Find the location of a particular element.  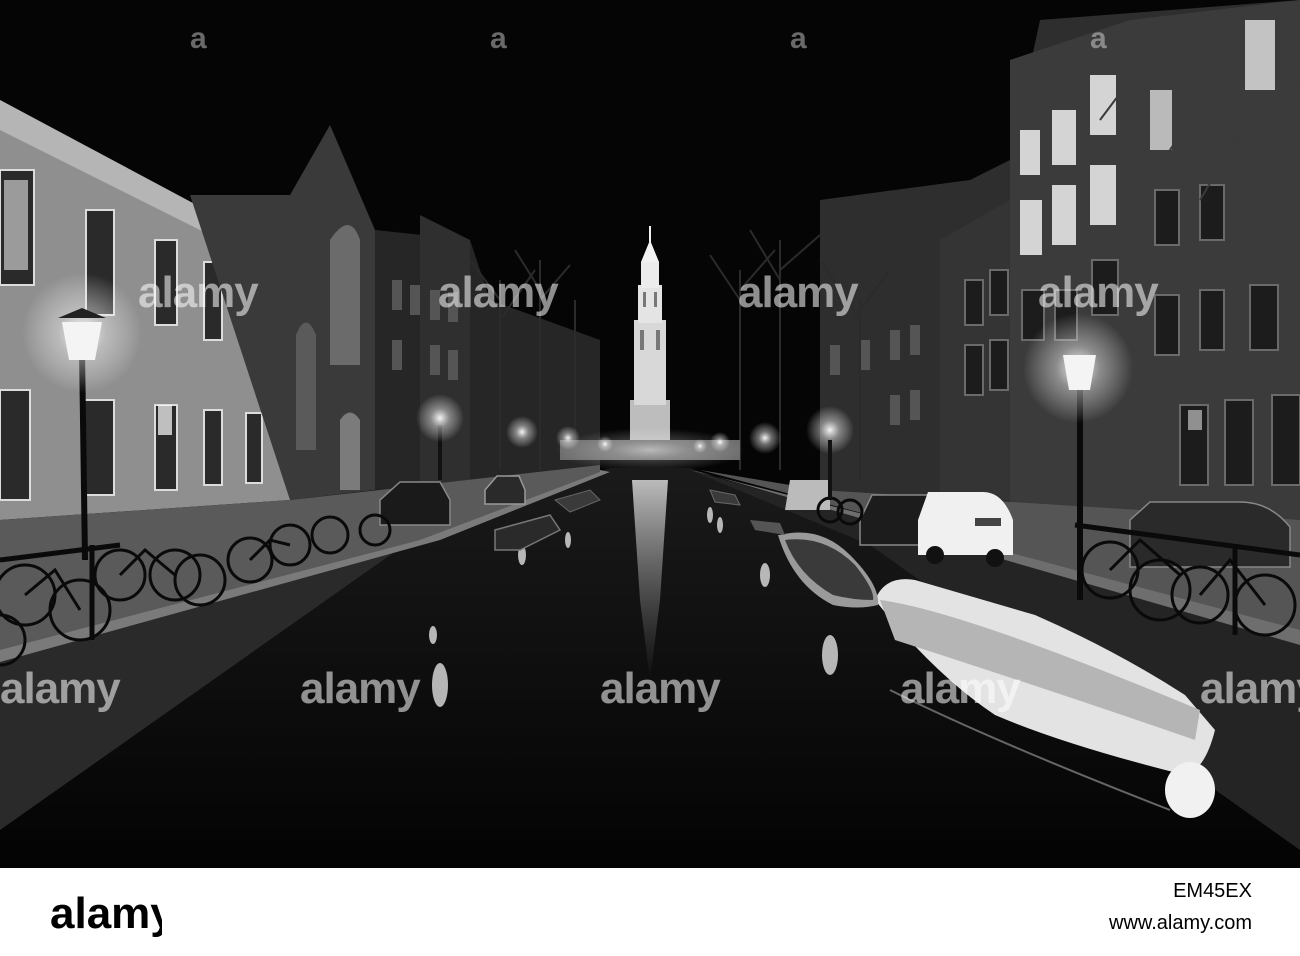

alamy-wordmark: alamy is located at coordinates (106, 913).